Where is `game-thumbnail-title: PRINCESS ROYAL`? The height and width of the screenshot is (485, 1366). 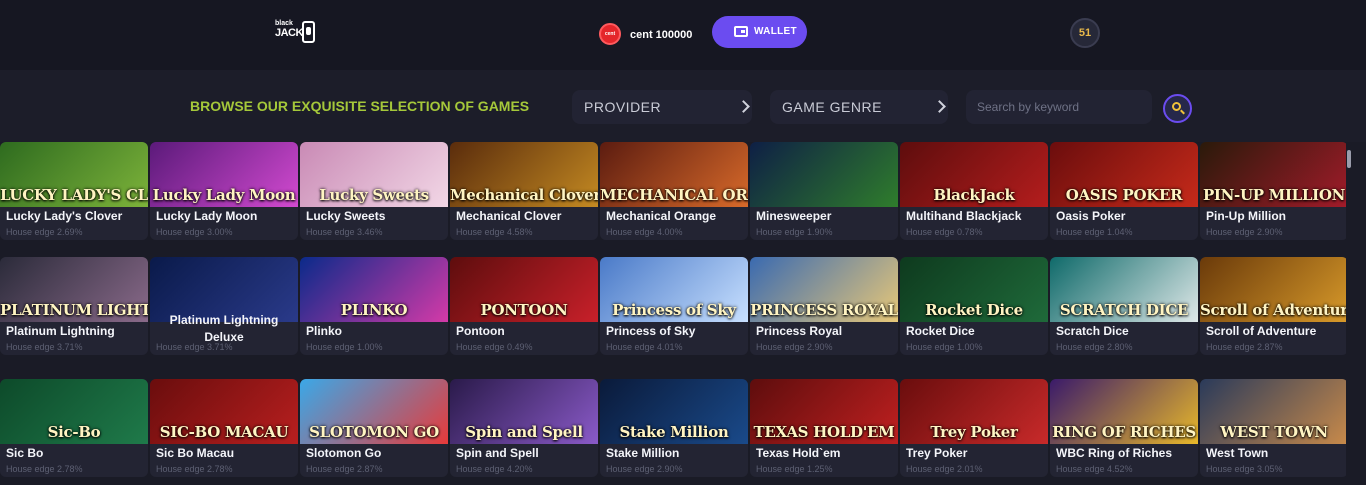
game-thumbnail-title: PRINCESS ROYAL is located at coordinates (824, 310).